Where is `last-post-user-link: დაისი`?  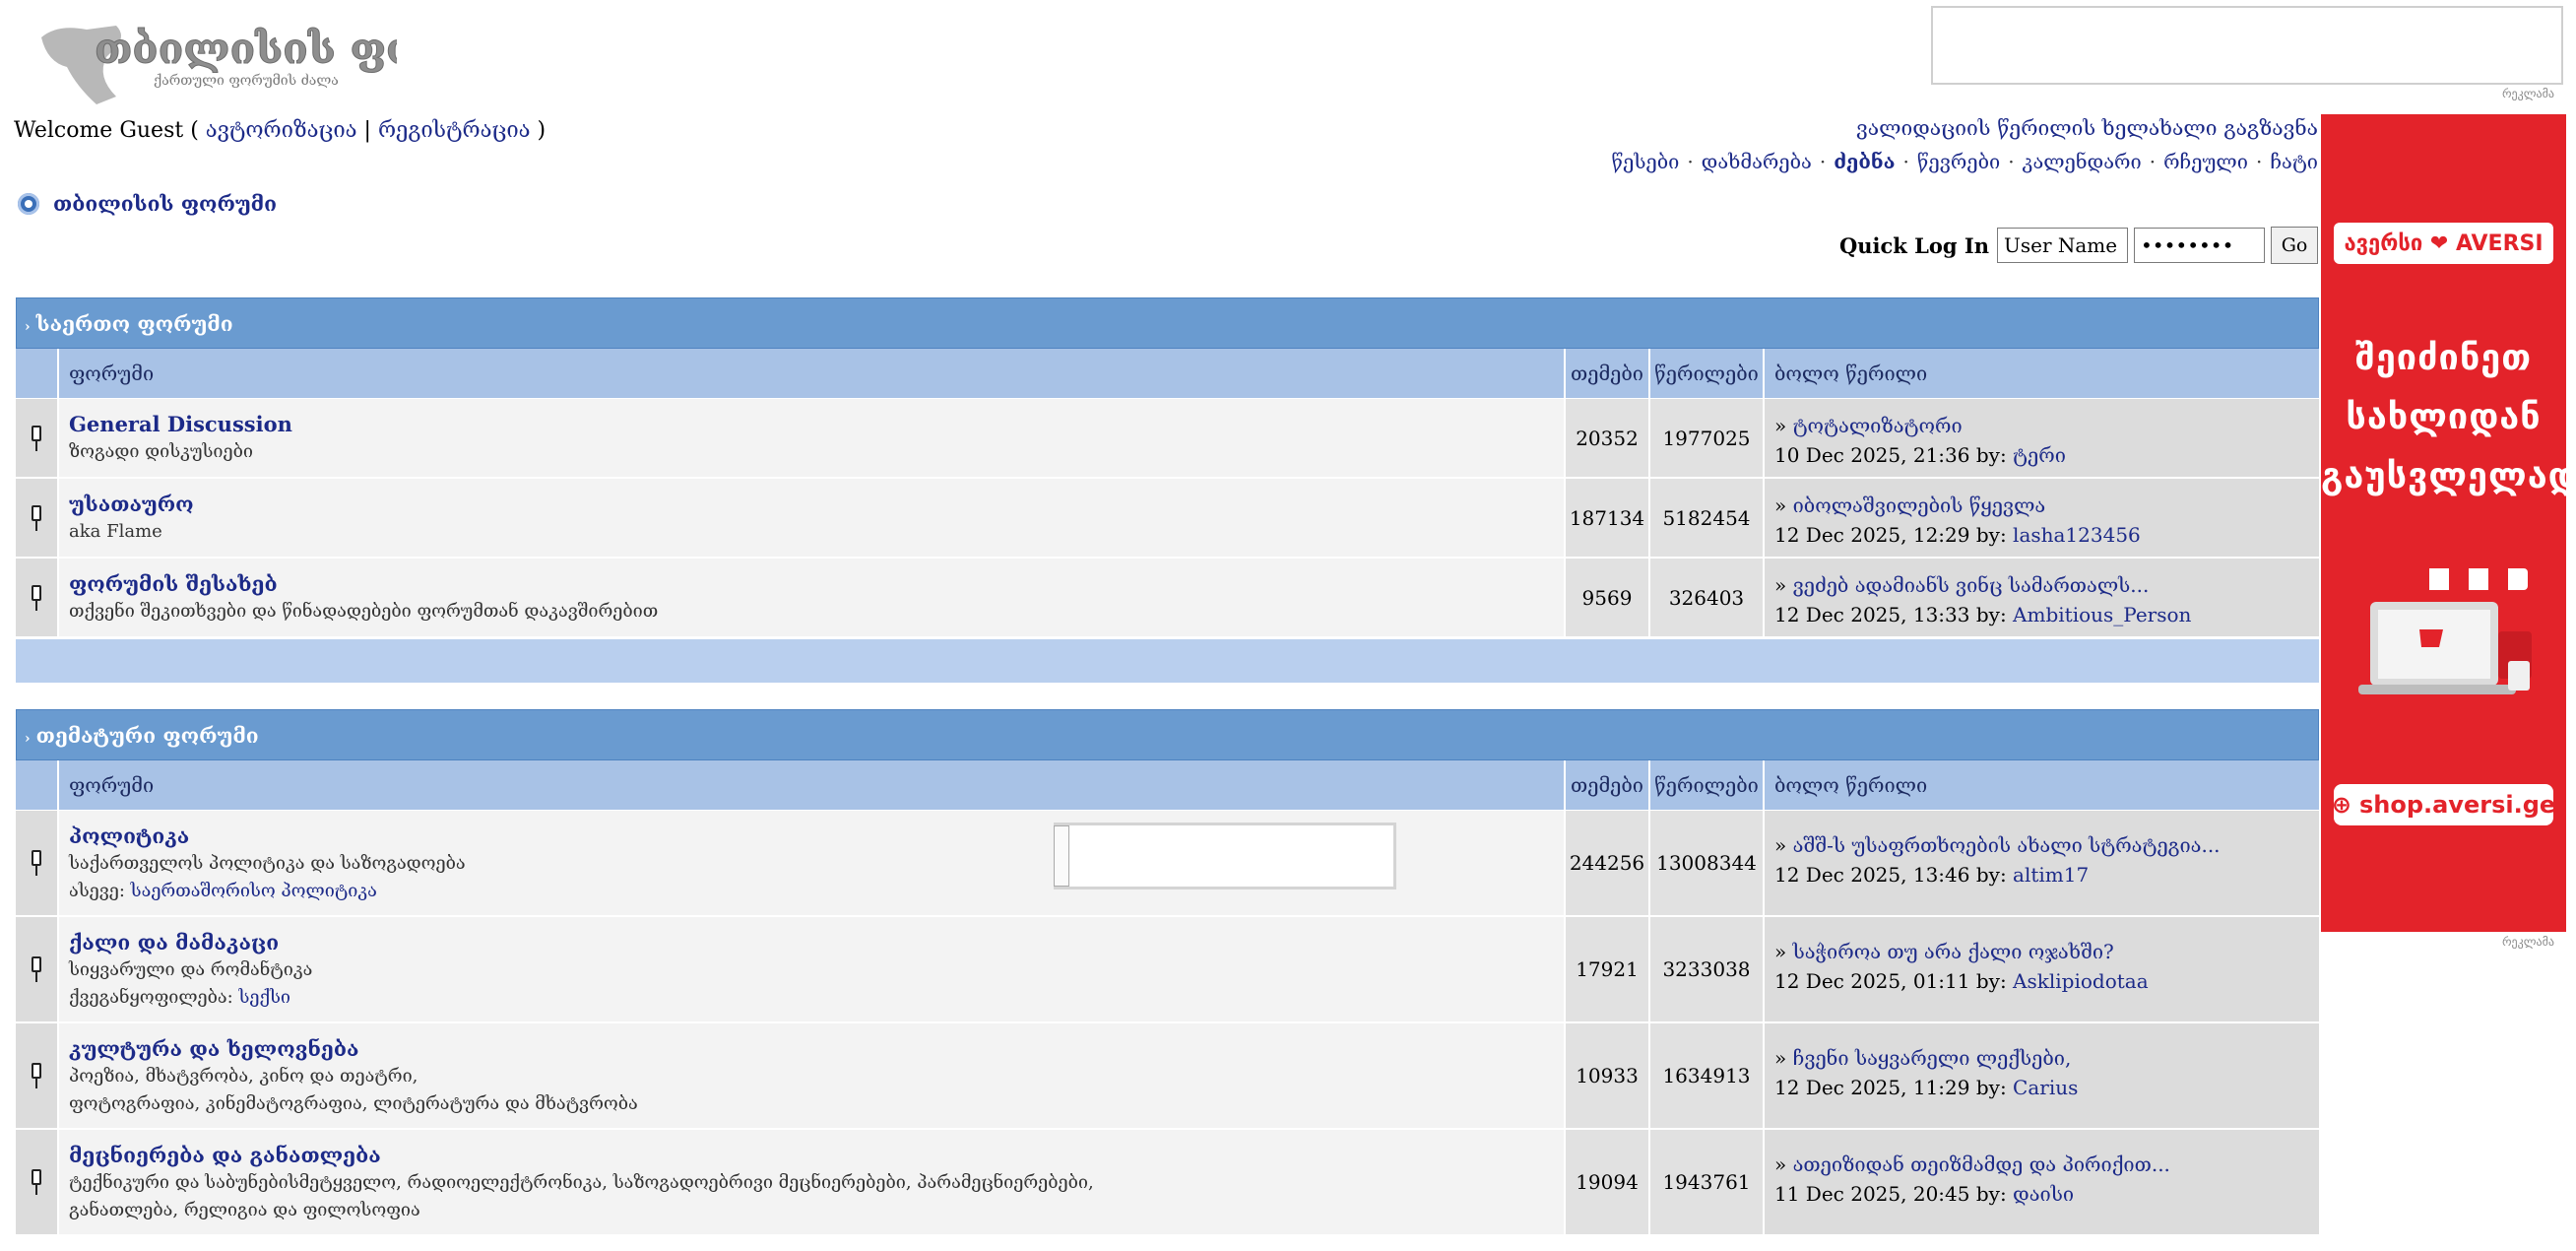 last-post-user-link: დაისი is located at coordinates (2043, 1194).